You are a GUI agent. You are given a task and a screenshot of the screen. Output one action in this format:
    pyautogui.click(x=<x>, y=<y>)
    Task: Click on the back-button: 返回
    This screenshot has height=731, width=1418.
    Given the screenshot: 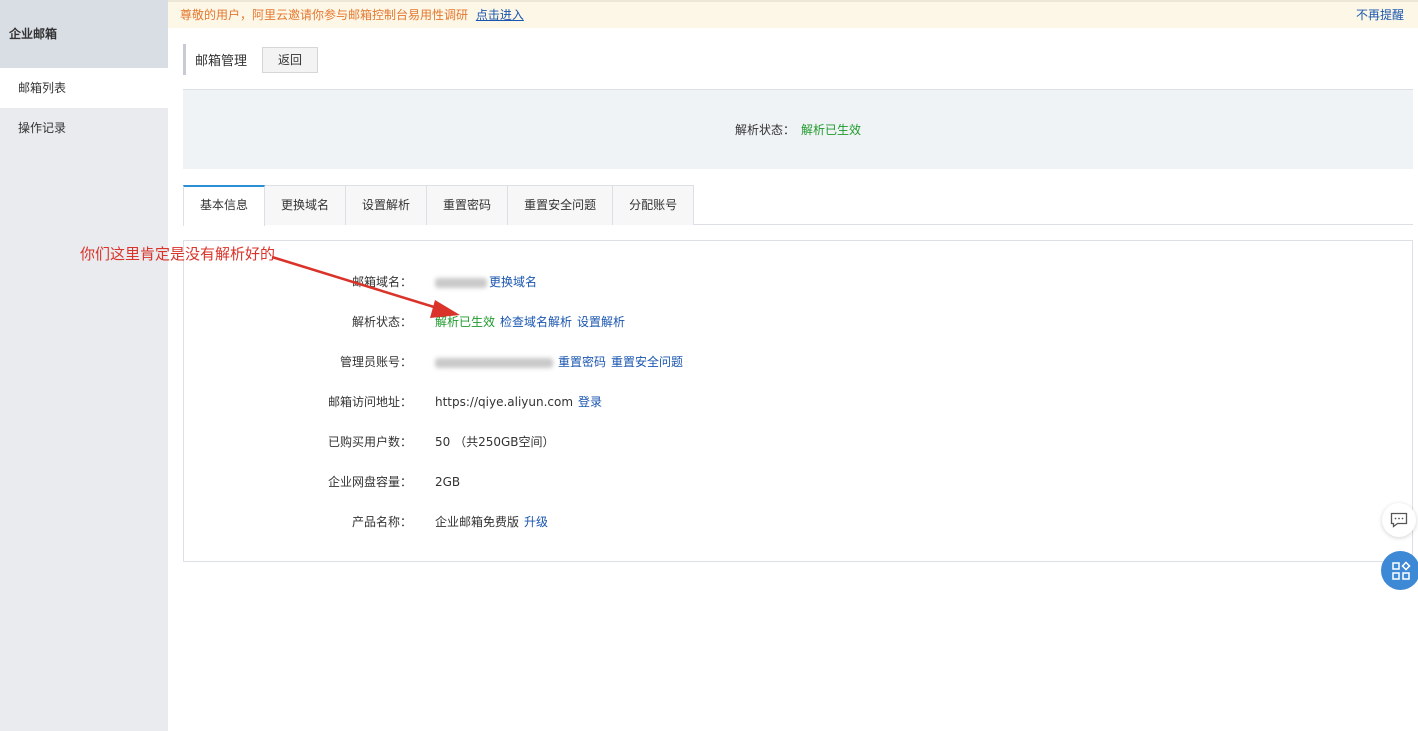 What is the action you would take?
    pyautogui.click(x=290, y=59)
    